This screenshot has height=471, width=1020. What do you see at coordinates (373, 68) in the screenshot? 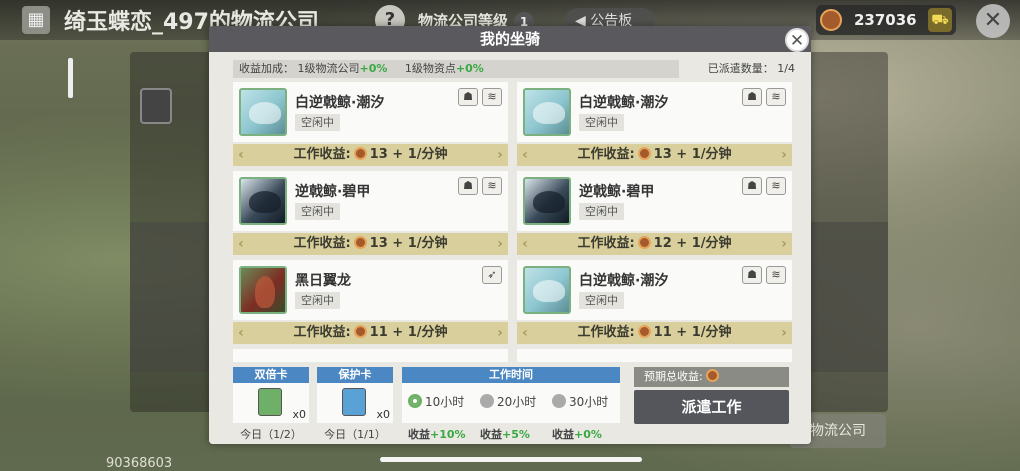
I see `bonus-company-pct: +0%` at bounding box center [373, 68].